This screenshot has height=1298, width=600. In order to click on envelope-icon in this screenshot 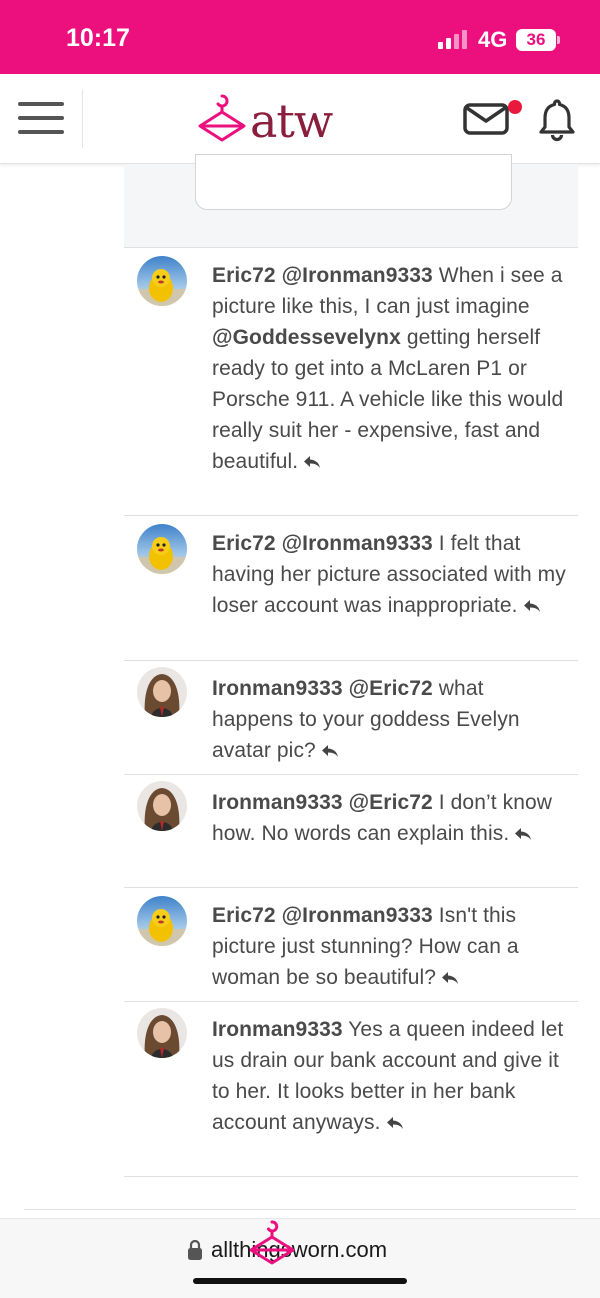, I will do `click(486, 119)`.